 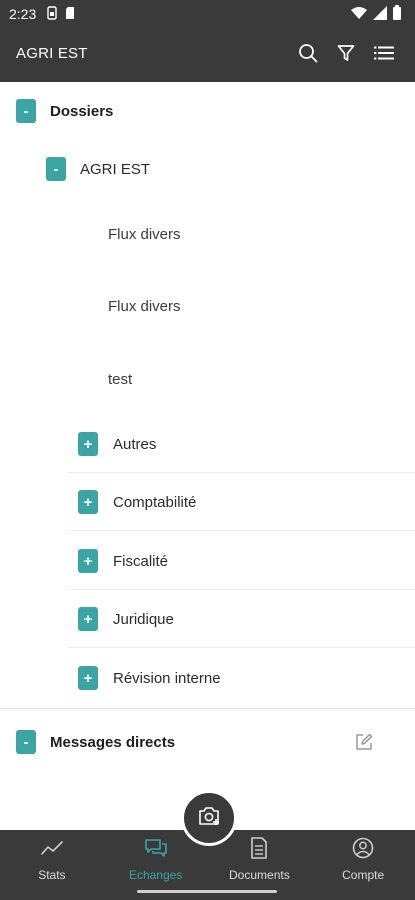 What do you see at coordinates (359, 14) in the screenshot?
I see `wifi-icon` at bounding box center [359, 14].